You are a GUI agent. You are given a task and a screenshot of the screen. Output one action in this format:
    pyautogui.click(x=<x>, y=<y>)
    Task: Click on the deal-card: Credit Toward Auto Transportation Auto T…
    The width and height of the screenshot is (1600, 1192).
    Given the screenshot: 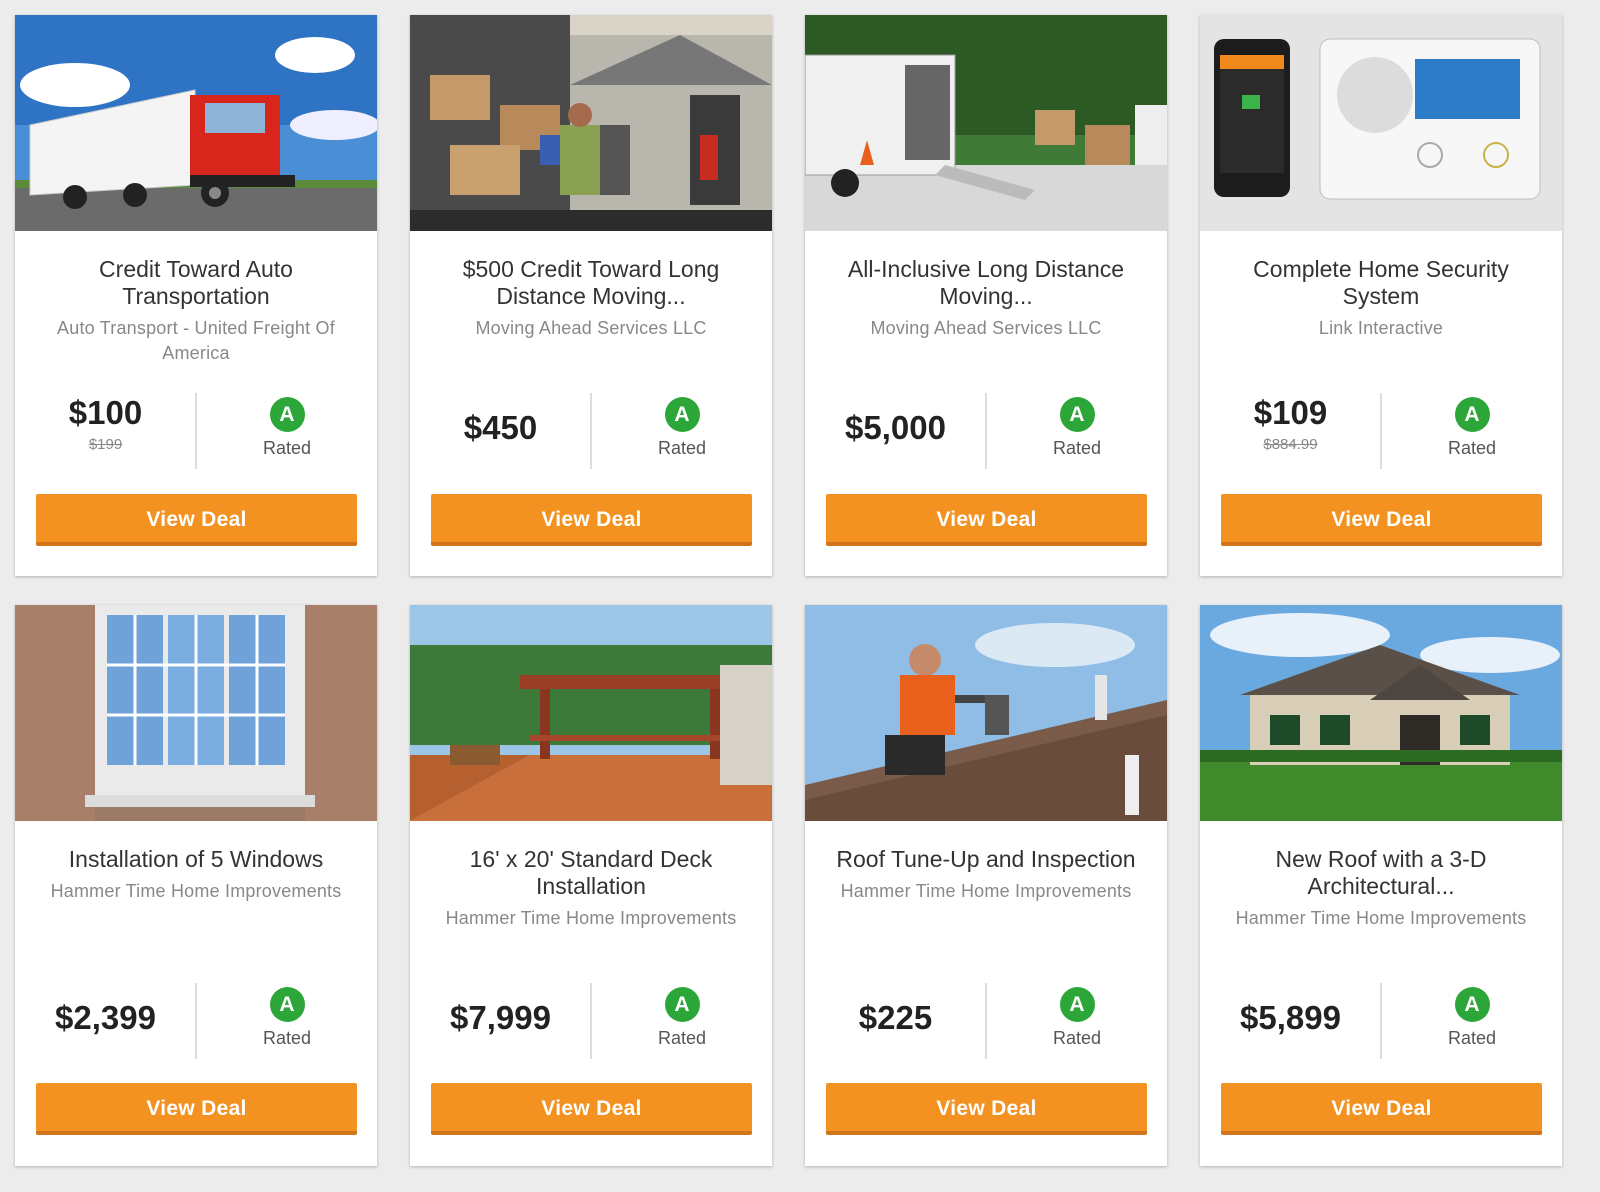 What is the action you would take?
    pyautogui.click(x=196, y=295)
    